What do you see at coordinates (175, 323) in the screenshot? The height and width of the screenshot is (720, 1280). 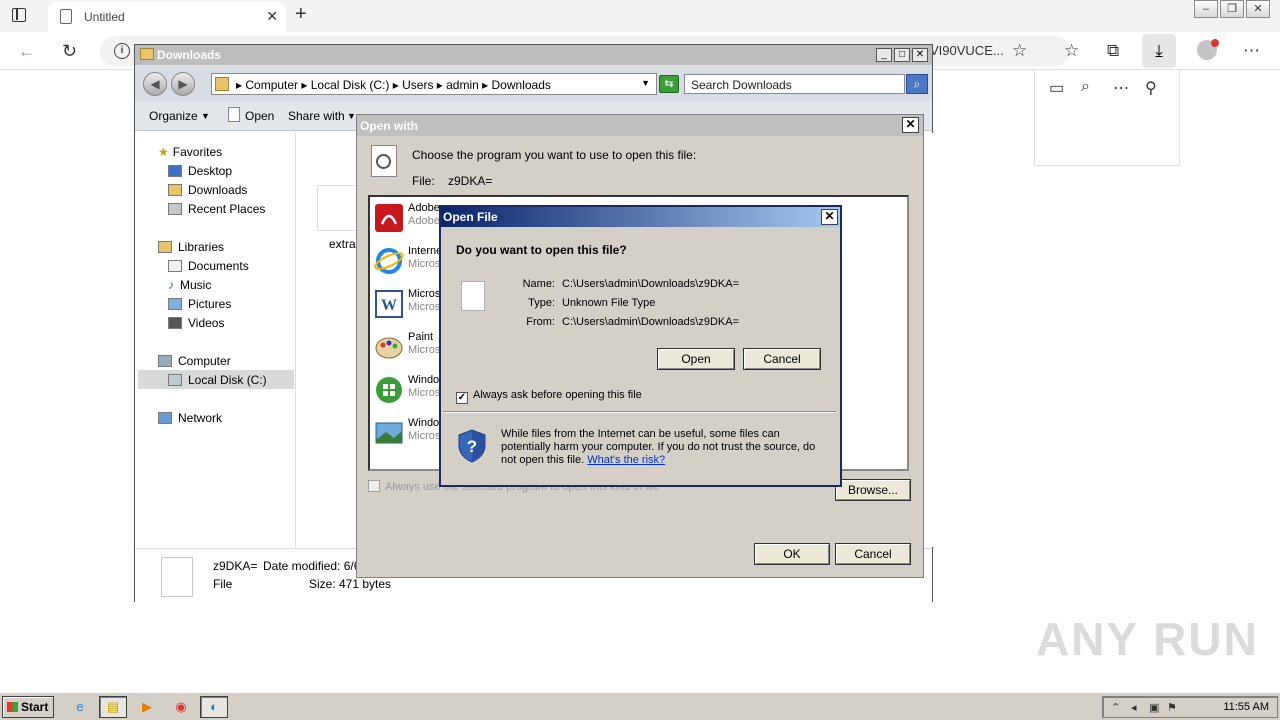 I see `videos-icon` at bounding box center [175, 323].